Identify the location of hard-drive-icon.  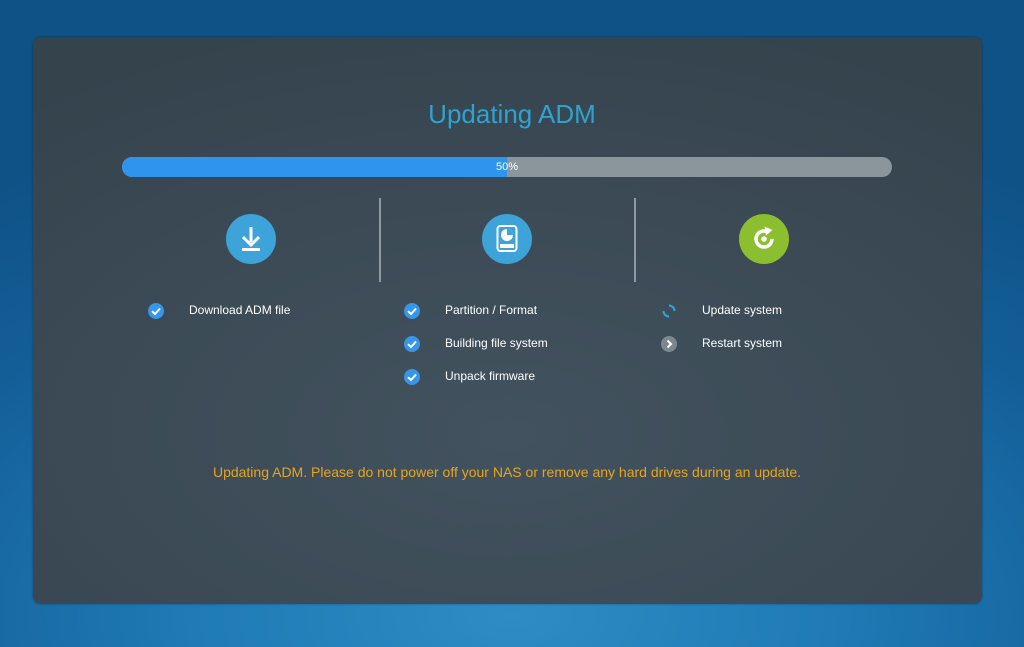
(507, 239).